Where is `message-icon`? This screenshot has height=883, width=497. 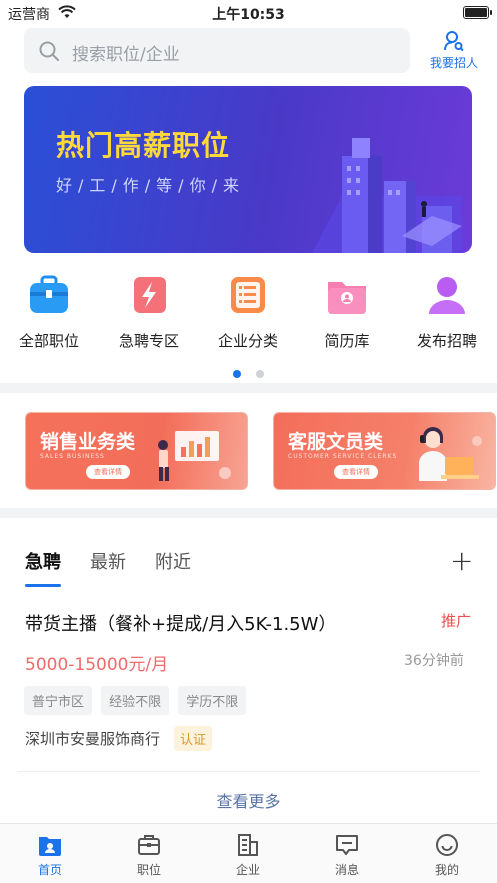 message-icon is located at coordinates (347, 845).